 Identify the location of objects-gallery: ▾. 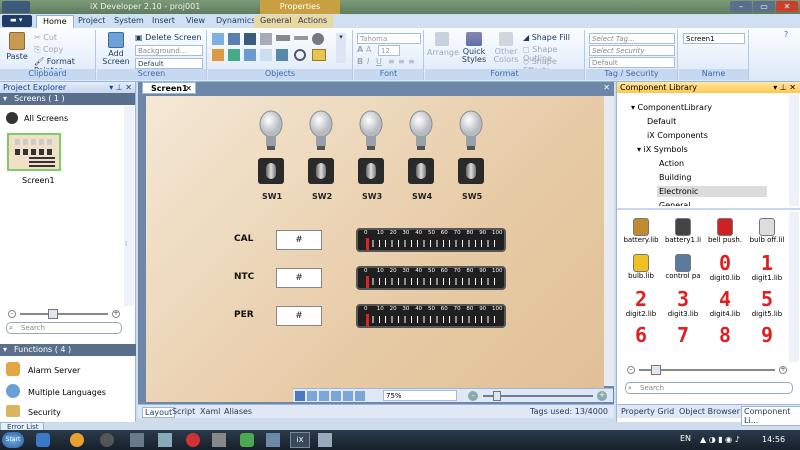
(280, 49).